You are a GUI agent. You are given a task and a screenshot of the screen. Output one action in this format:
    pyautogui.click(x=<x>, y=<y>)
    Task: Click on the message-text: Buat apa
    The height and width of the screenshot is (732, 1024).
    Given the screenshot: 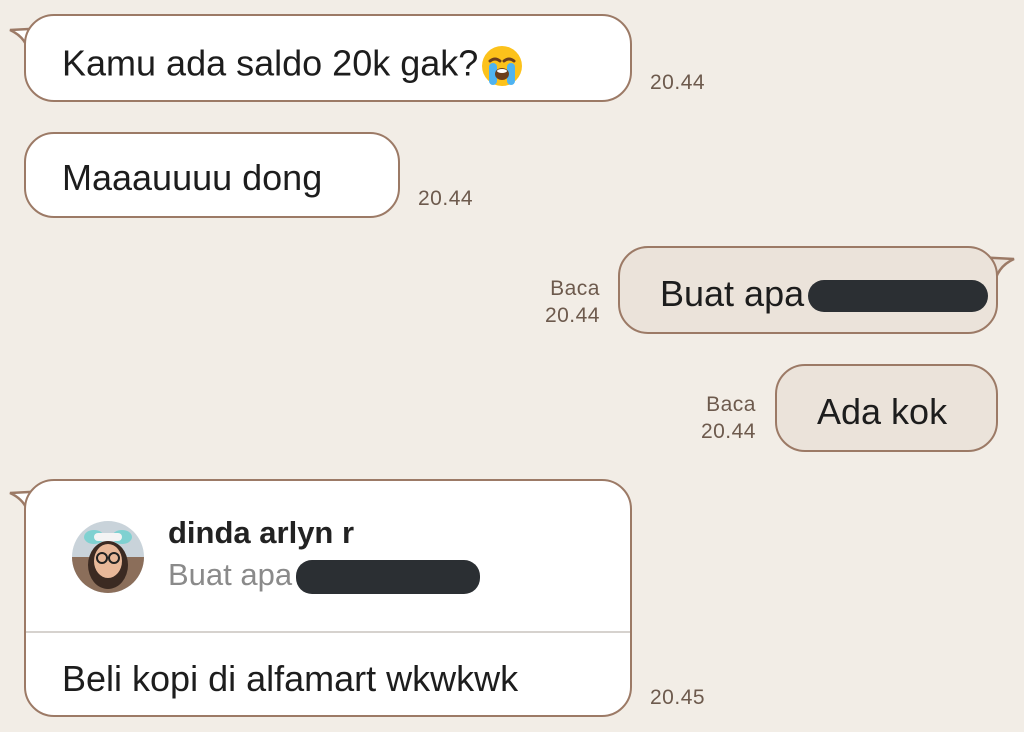 What is the action you would take?
    pyautogui.click(x=824, y=294)
    